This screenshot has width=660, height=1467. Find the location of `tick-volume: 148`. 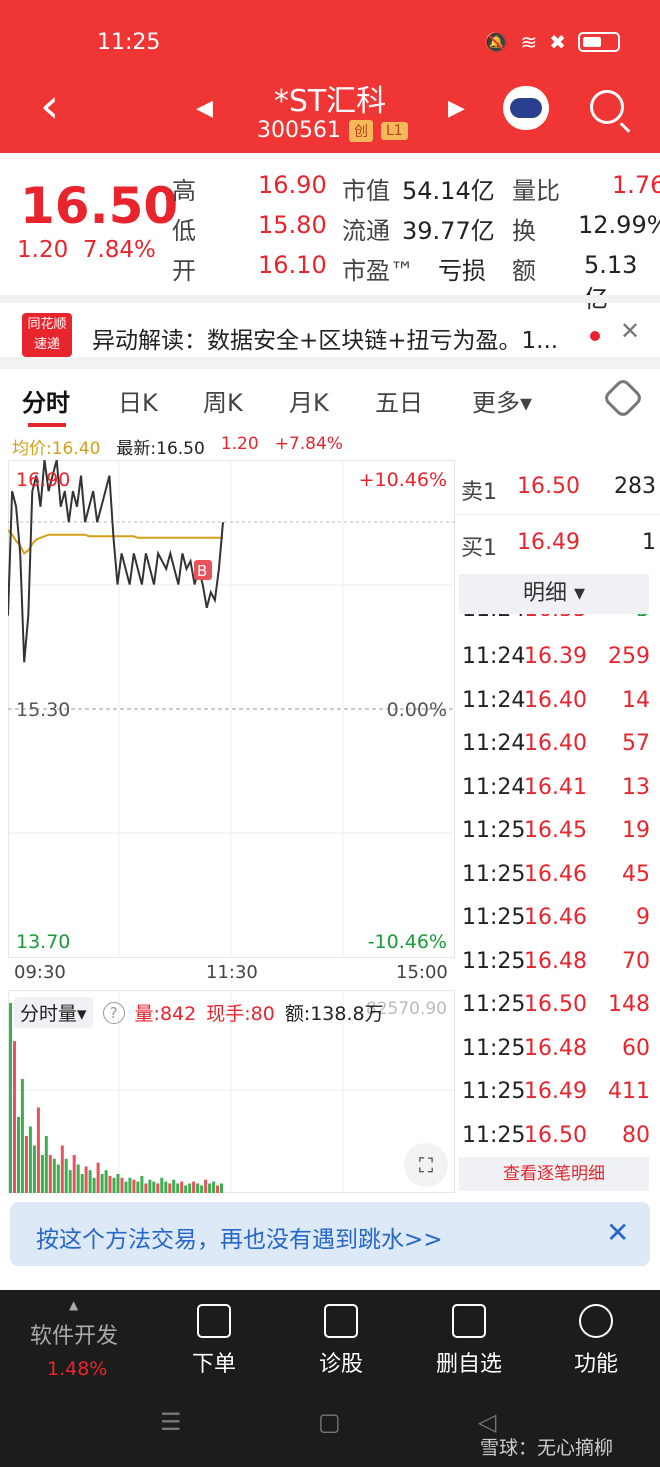

tick-volume: 148 is located at coordinates (629, 1004).